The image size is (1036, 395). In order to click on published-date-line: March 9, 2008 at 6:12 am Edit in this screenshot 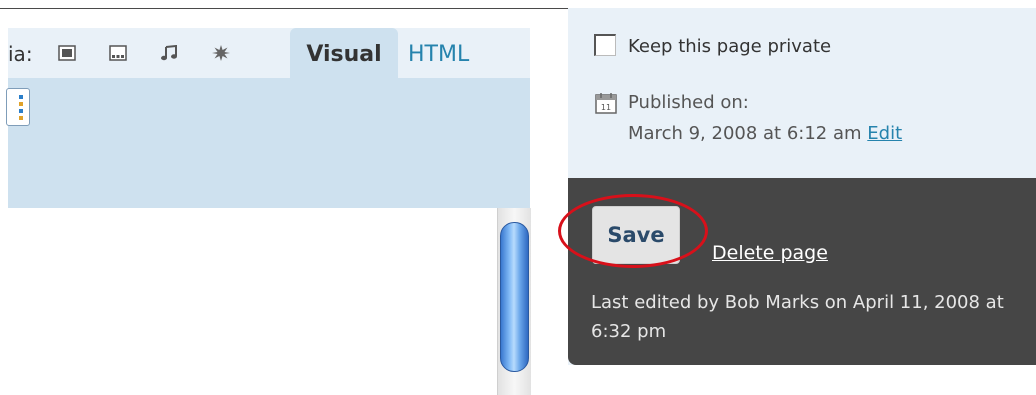, I will do `click(765, 133)`.